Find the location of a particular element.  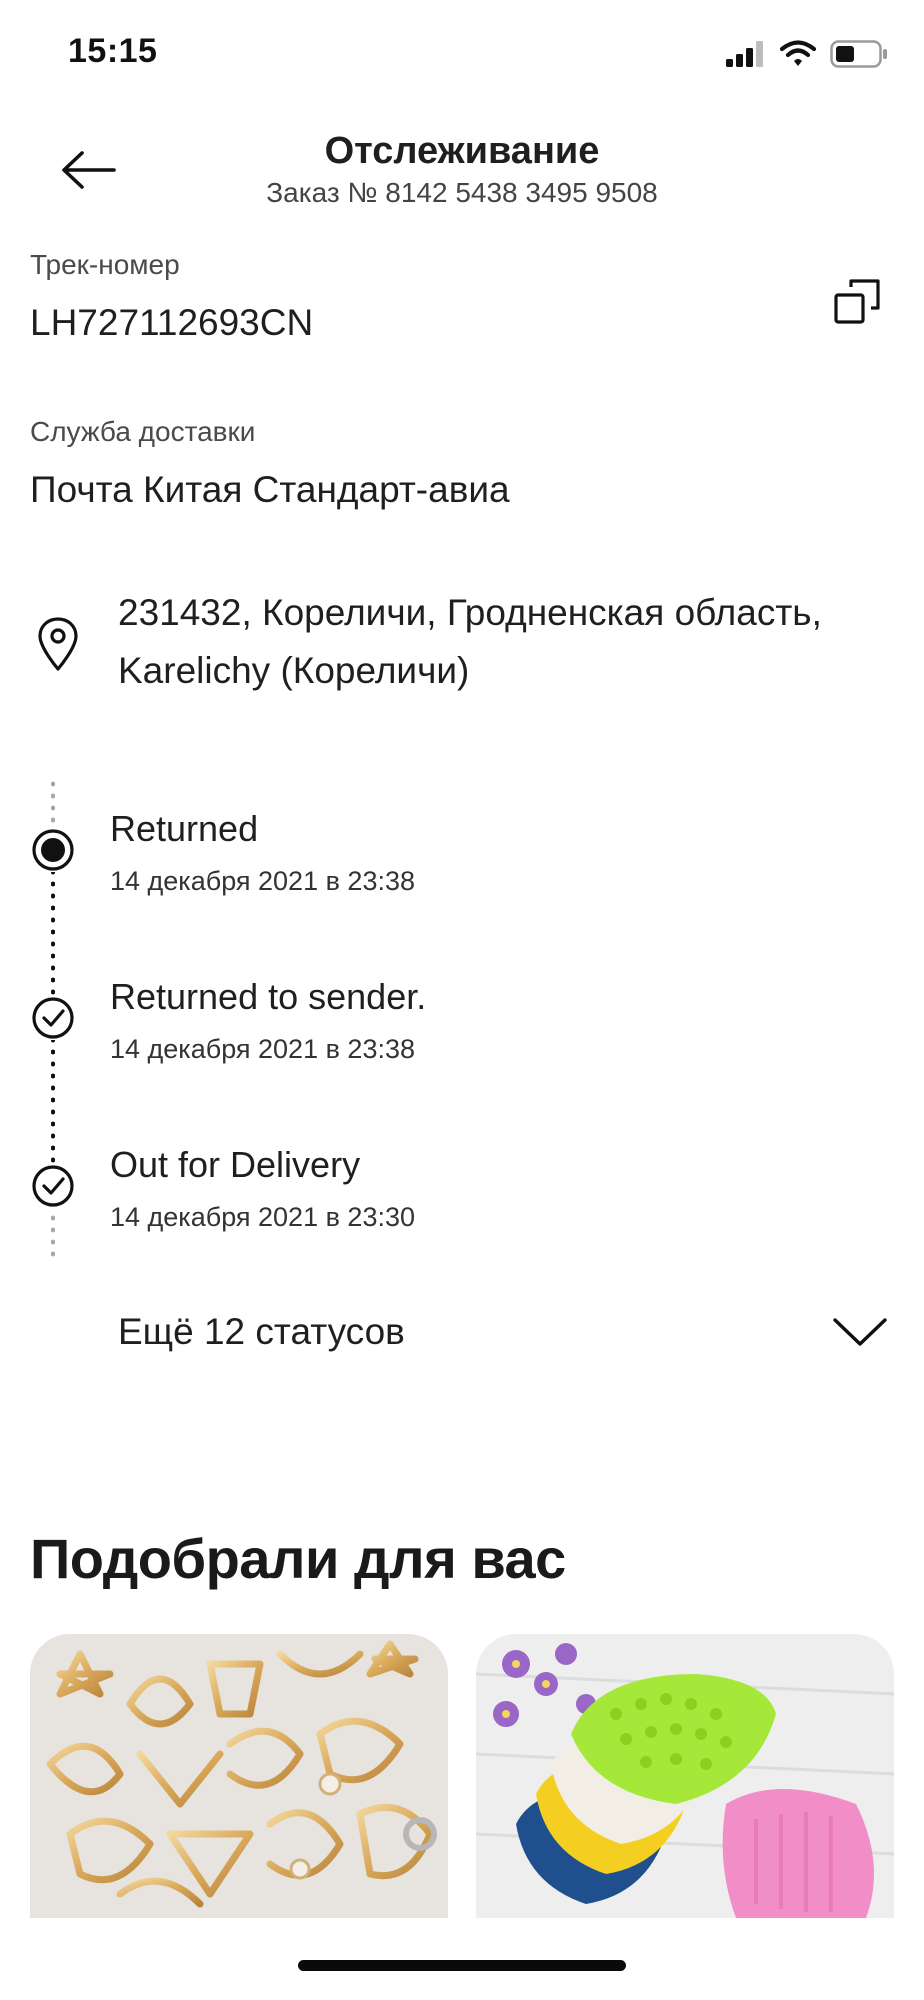

tracking-number-label: Трек-номер is located at coordinates (105, 264).